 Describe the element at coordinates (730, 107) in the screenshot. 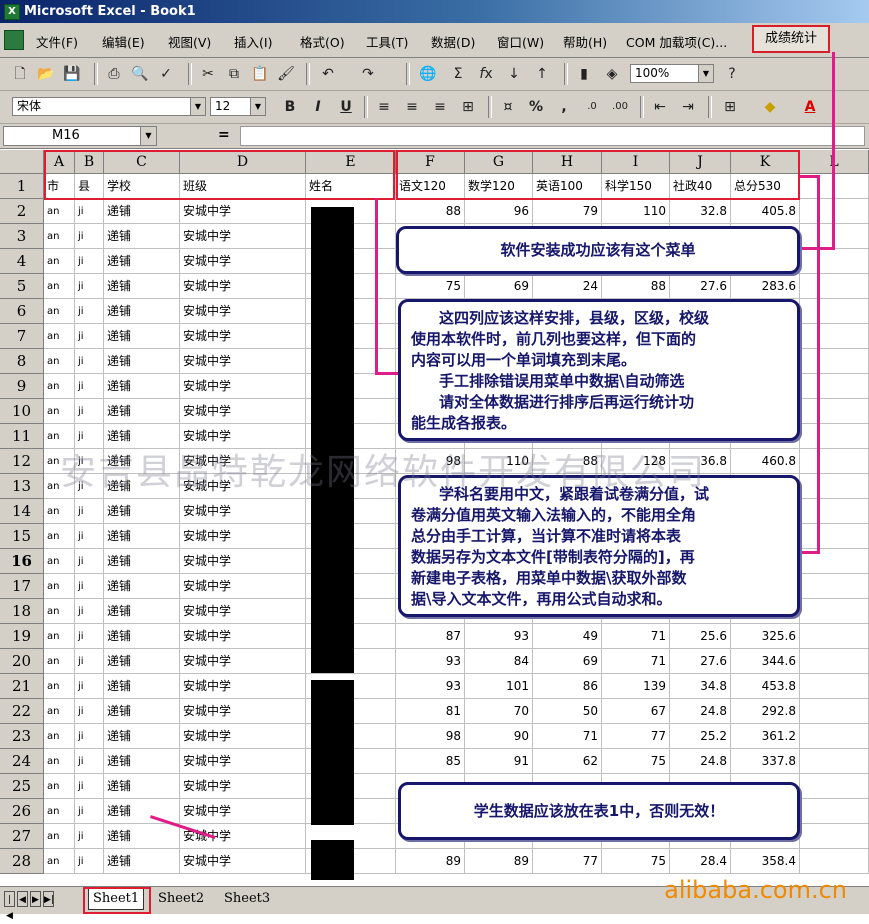

I see `borders-icon: ⊞` at that location.